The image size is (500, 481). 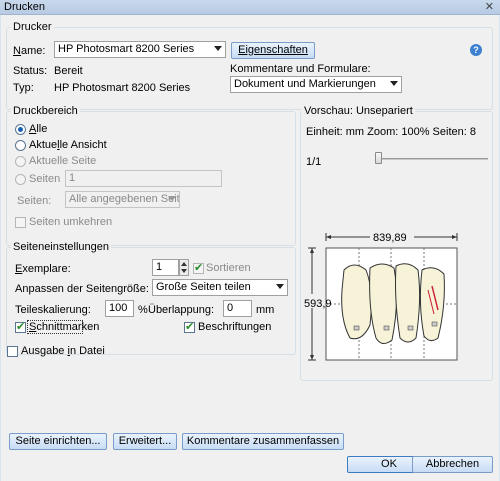 I want to click on cut-marks-checkbox, so click(x=20, y=326).